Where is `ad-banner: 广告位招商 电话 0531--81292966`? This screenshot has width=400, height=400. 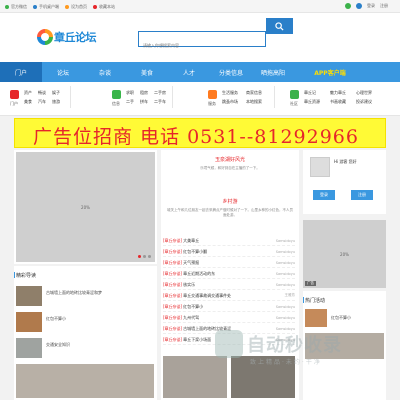
ad-banner: 广告位招商 电话 0531--81292966 is located at coordinates (200, 133).